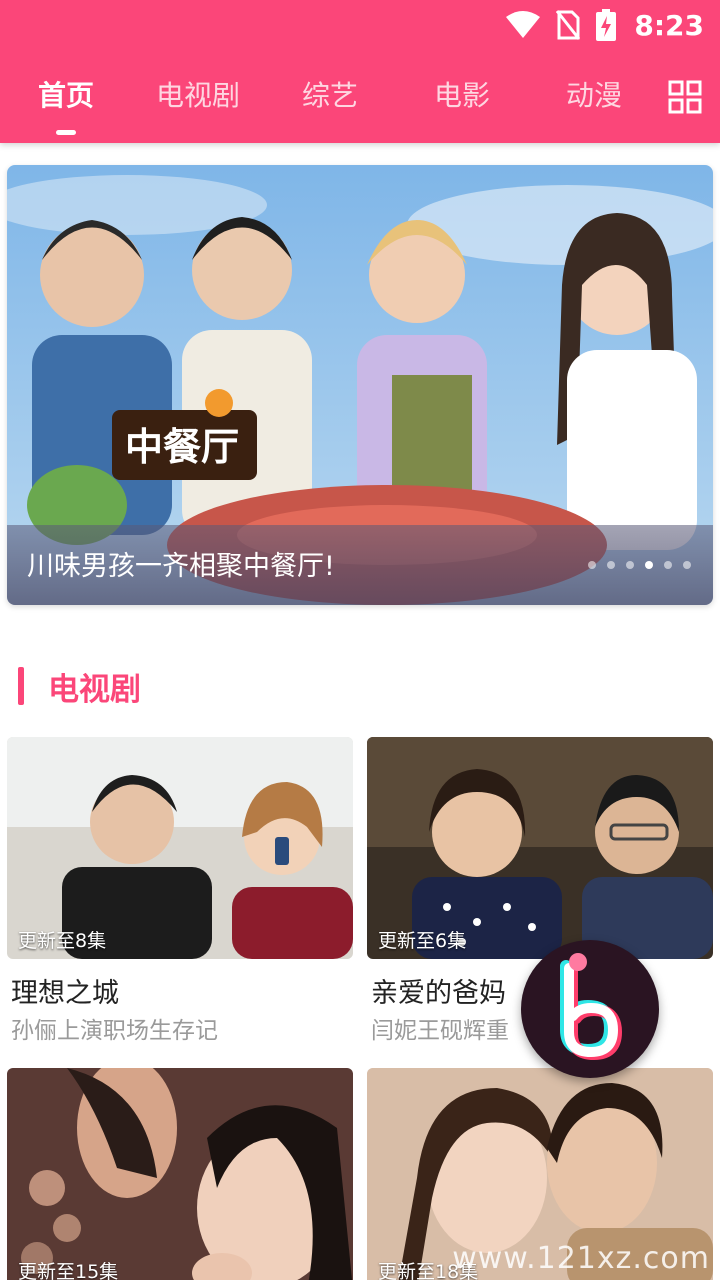  Describe the element at coordinates (540, 848) in the screenshot. I see `show-thumbnail: 更新至6集` at that location.